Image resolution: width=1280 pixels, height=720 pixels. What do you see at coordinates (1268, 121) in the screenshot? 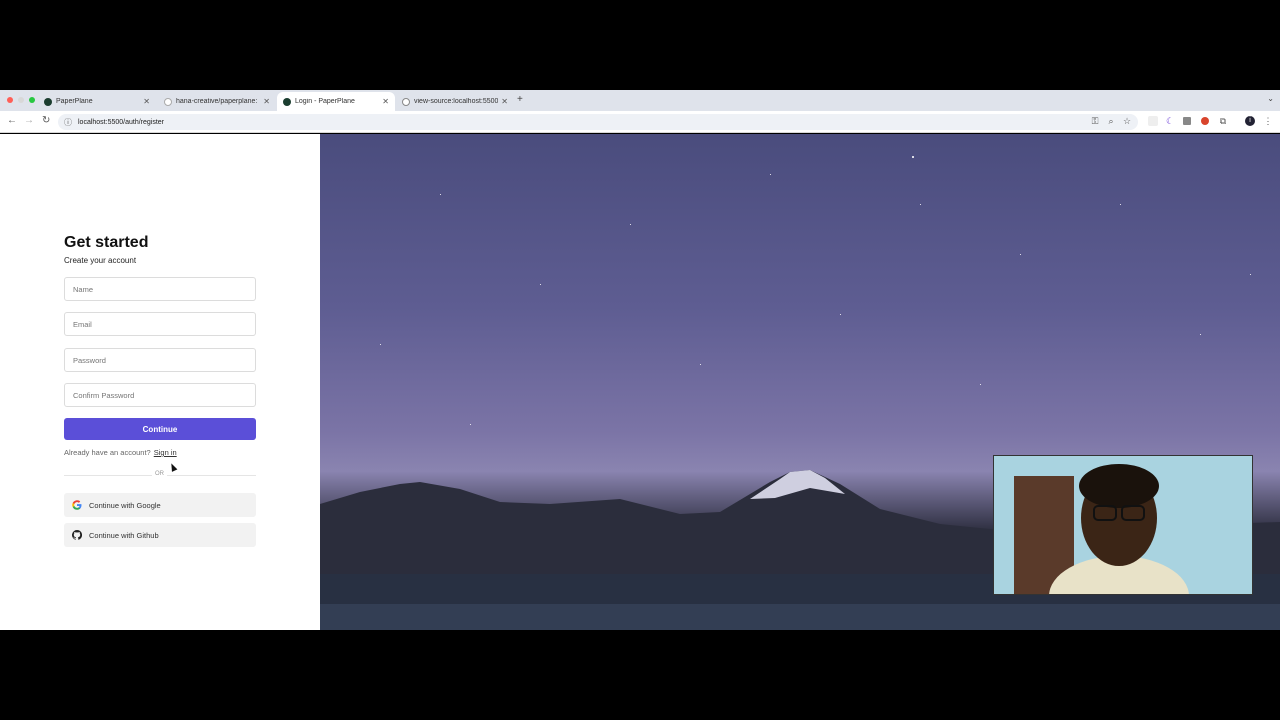
I see `browser-menu-icon: ⋮` at bounding box center [1268, 121].